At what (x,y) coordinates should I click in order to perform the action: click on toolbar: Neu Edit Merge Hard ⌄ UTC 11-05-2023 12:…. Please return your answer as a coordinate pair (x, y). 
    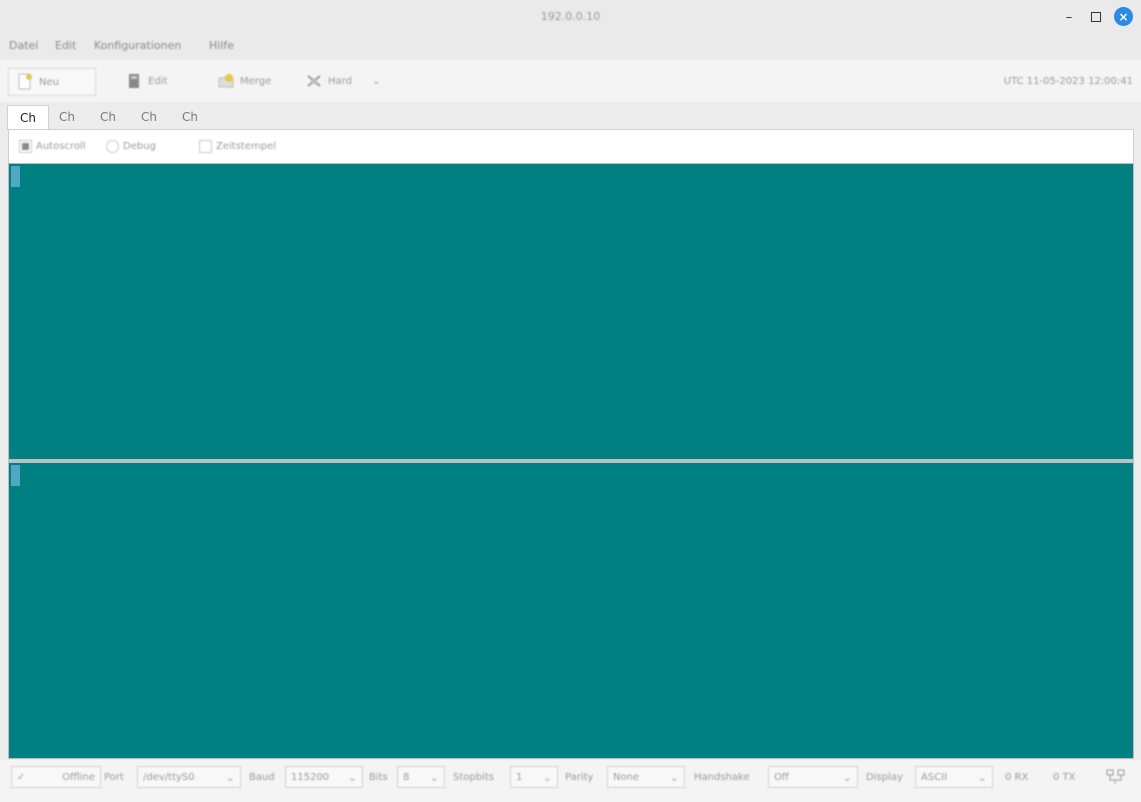
    Looking at the image, I should click on (570, 81).